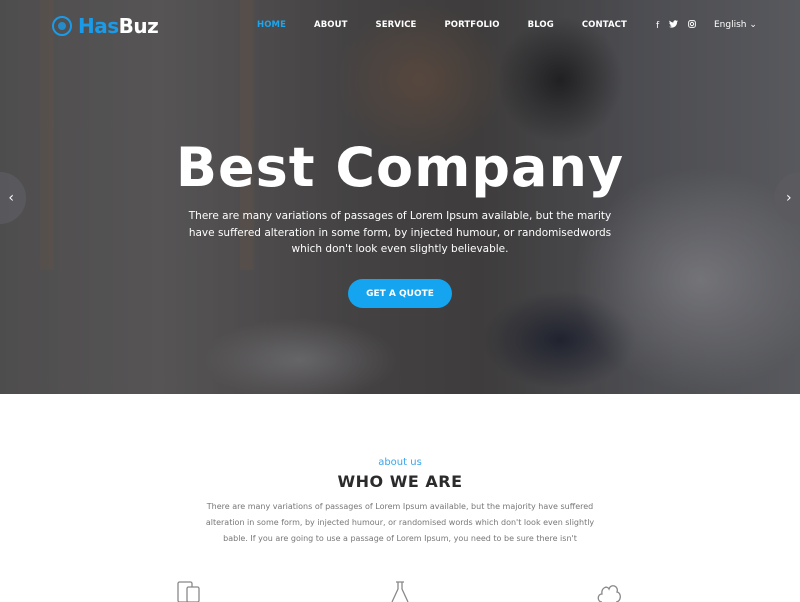 This screenshot has width=800, height=602. Describe the element at coordinates (188, 591) in the screenshot. I see `devices-icon` at that location.